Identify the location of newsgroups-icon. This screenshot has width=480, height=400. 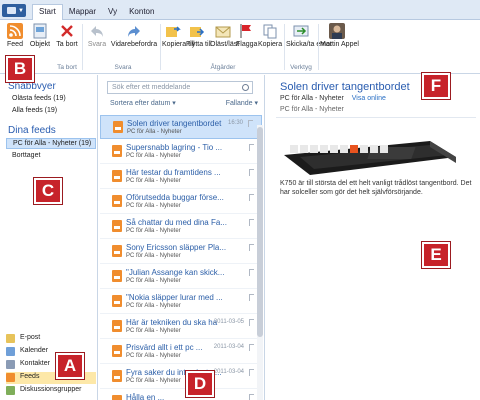
(10, 390).